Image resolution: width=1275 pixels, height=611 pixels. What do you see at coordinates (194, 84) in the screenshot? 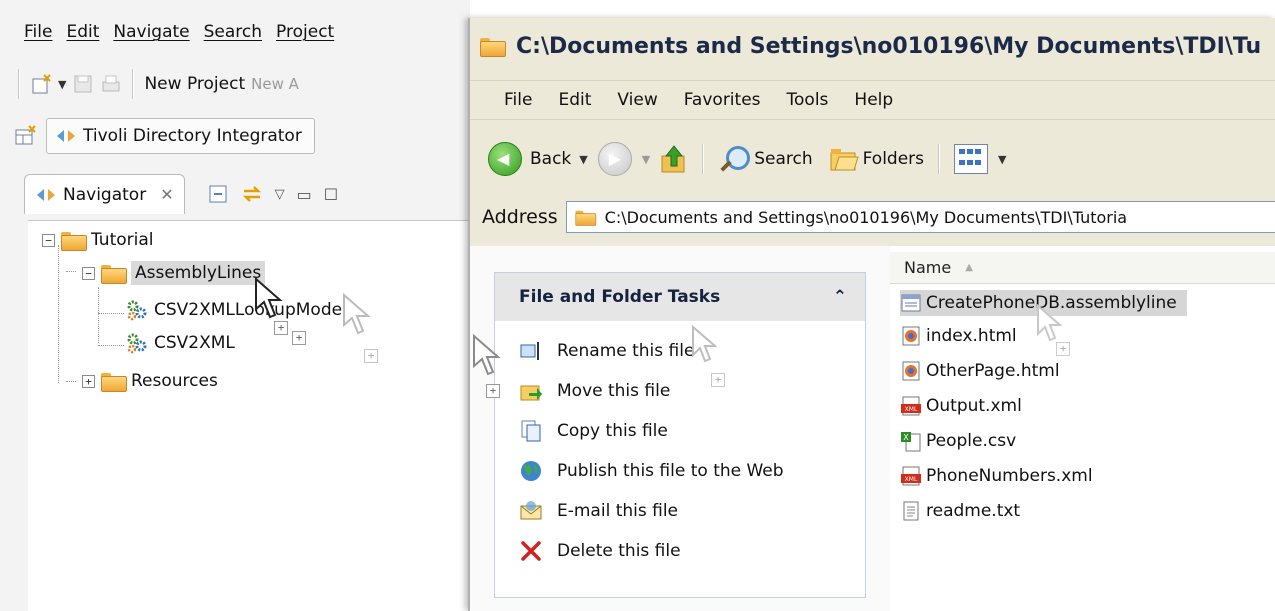
I see `new-project-button: New Project` at bounding box center [194, 84].